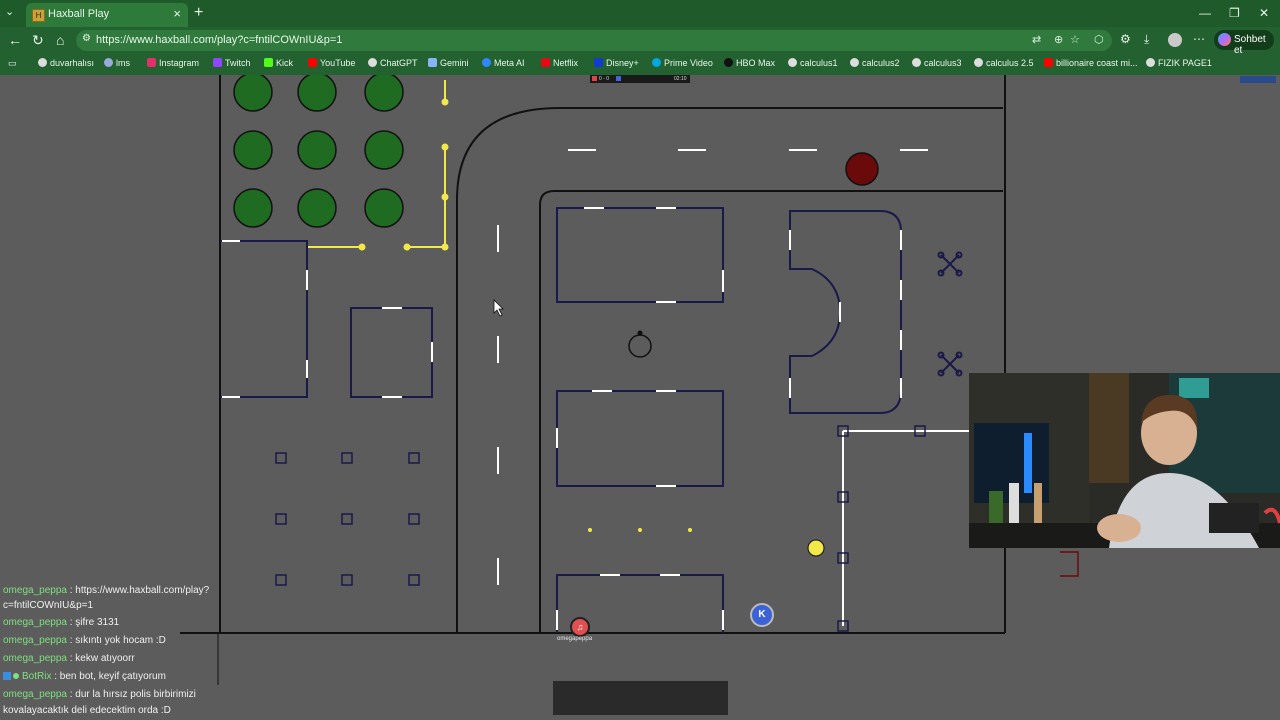 This screenshot has width=1280, height=720. What do you see at coordinates (177, 13) in the screenshot?
I see `close-tab-icon: ×` at bounding box center [177, 13].